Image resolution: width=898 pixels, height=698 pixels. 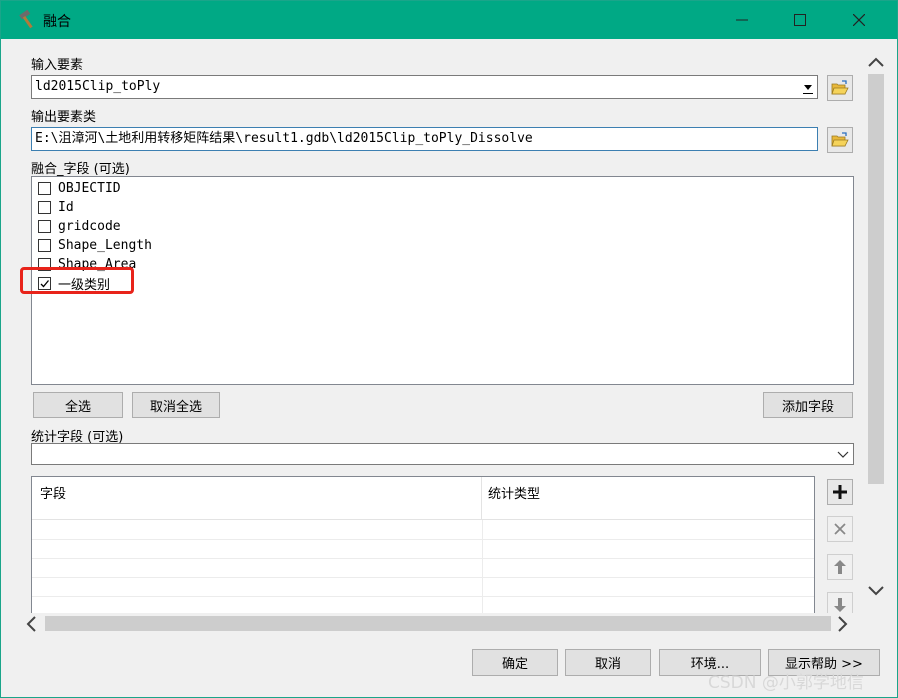 I want to click on add-row-button, so click(x=840, y=492).